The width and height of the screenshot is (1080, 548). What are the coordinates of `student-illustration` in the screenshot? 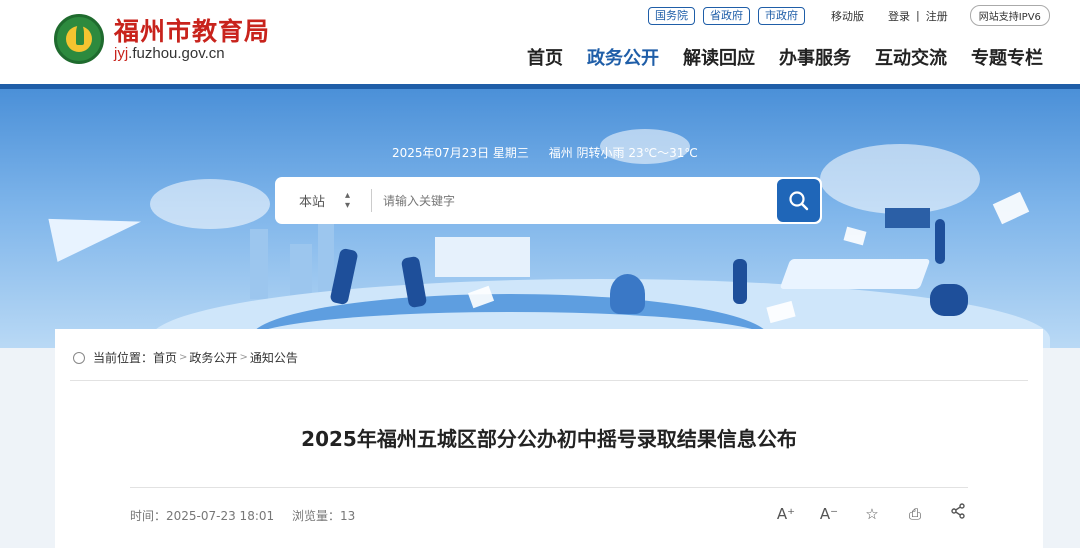 It's located at (740, 281).